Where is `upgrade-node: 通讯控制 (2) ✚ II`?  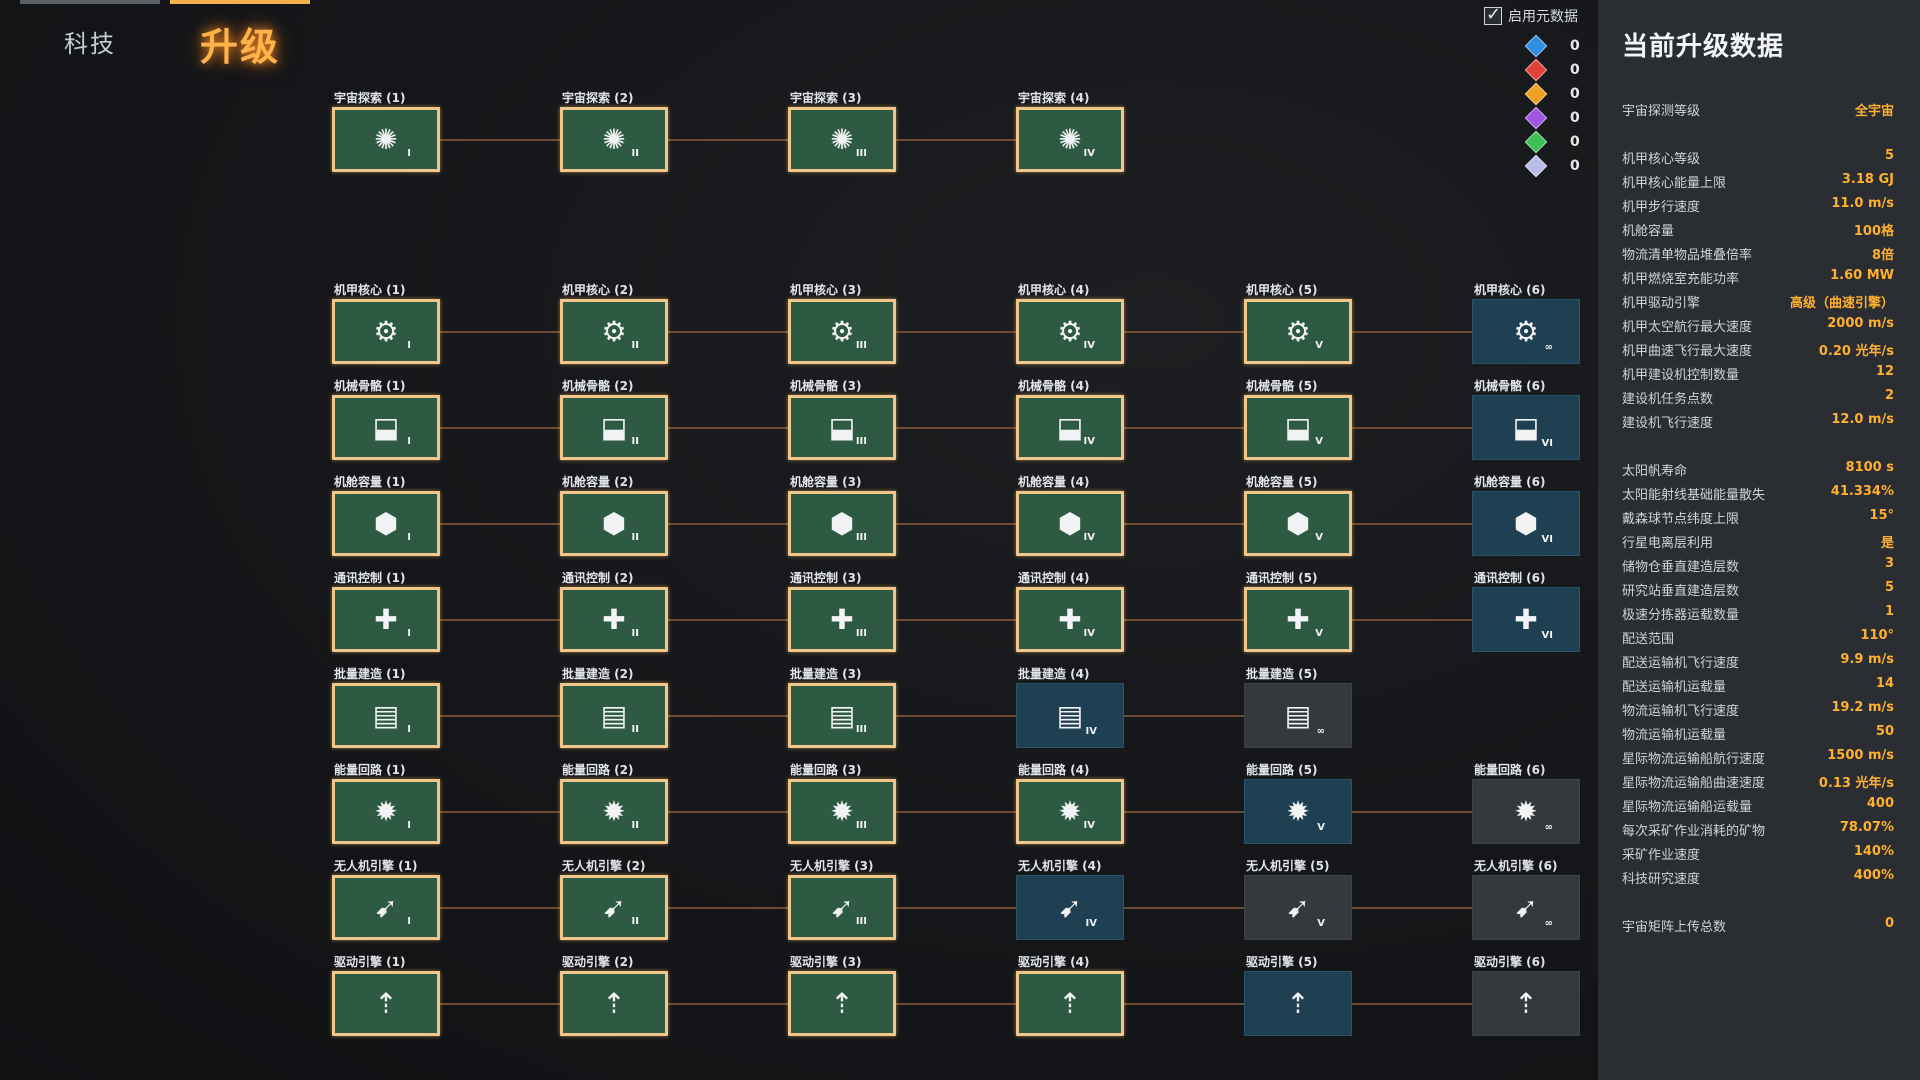
upgrade-node: 通讯控制 (2) ✚ II is located at coordinates (614, 611).